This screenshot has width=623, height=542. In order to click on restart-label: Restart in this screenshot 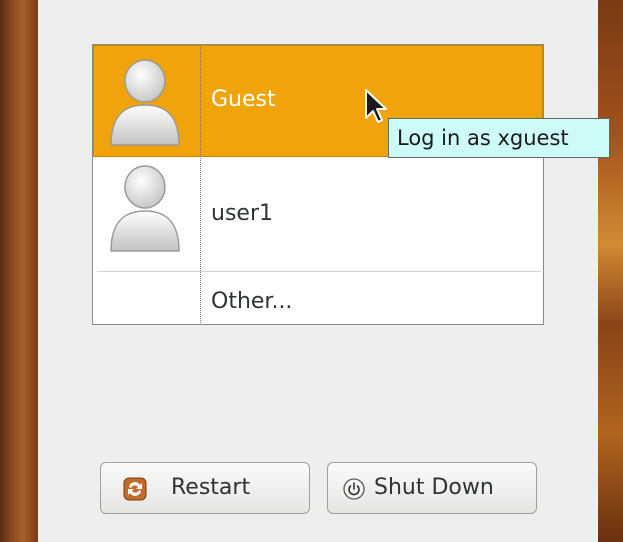, I will do `click(211, 487)`.